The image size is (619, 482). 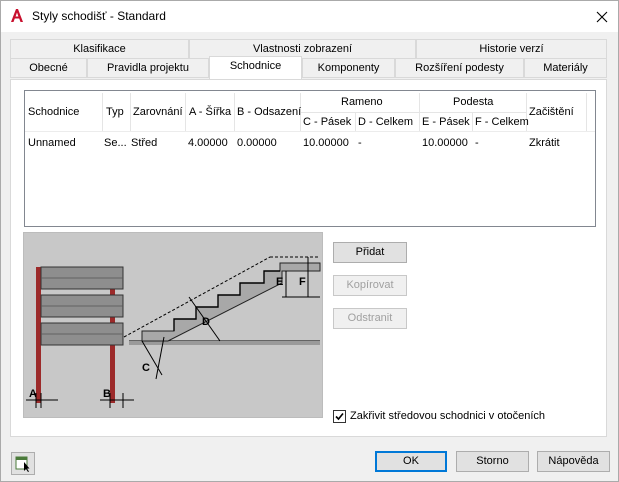 What do you see at coordinates (48, 68) in the screenshot?
I see `tab-obecne: Obecné` at bounding box center [48, 68].